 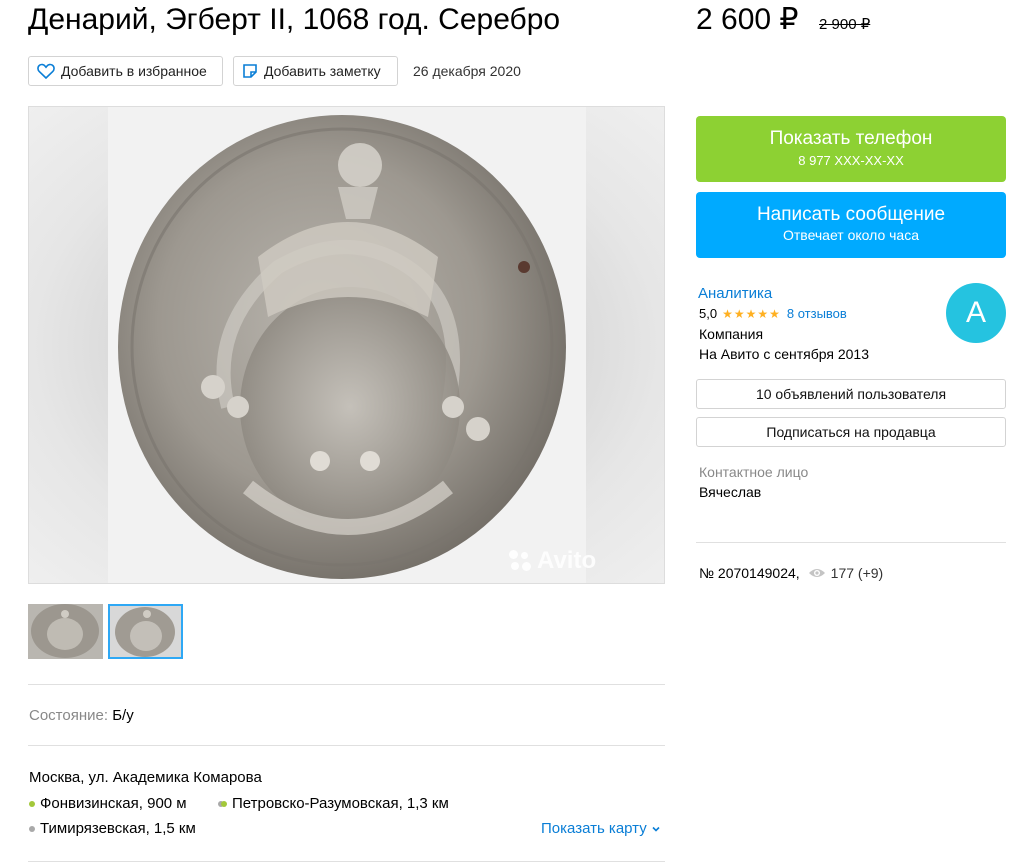 I want to click on write-message-button: Написать сообщение Отвечает около часа, so click(x=851, y=225).